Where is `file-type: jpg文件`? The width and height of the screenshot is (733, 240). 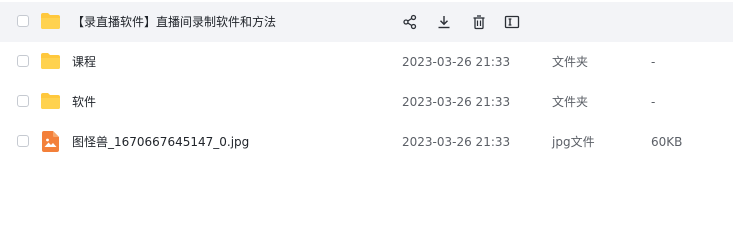
file-type: jpg文件 is located at coordinates (573, 142).